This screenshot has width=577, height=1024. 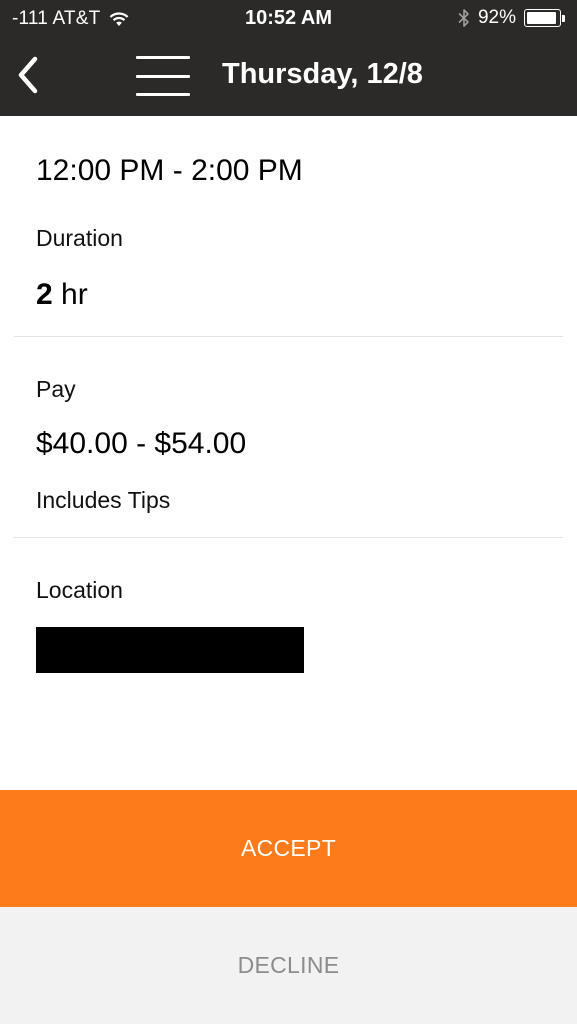 What do you see at coordinates (56, 389) in the screenshot?
I see `pay-label: Pay` at bounding box center [56, 389].